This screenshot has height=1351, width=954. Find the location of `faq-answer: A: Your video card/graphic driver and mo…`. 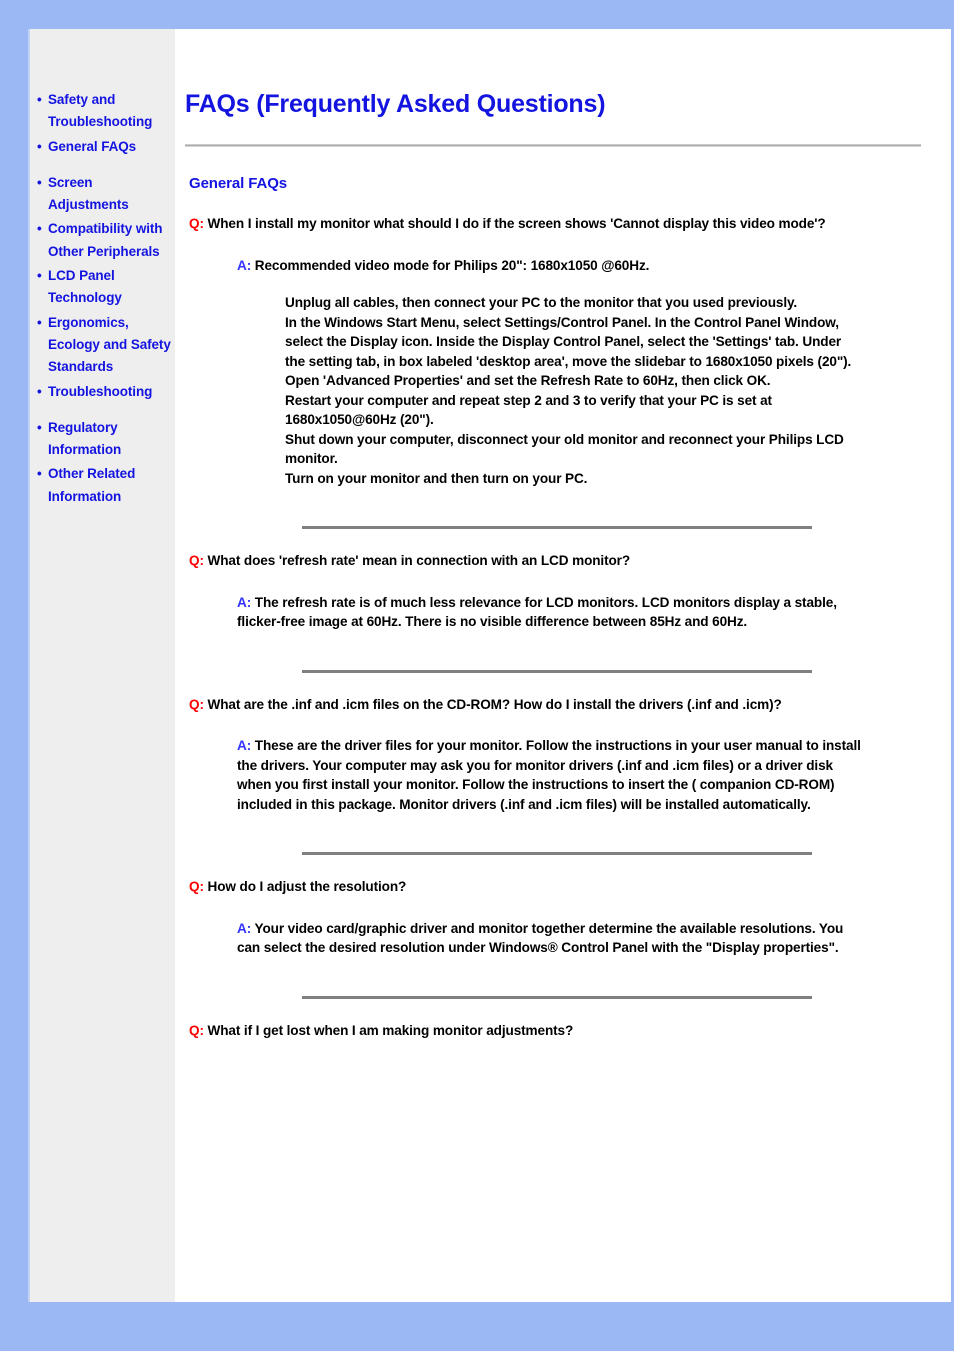

faq-answer: A: Your video card/graphic driver and mo… is located at coordinates (551, 938).